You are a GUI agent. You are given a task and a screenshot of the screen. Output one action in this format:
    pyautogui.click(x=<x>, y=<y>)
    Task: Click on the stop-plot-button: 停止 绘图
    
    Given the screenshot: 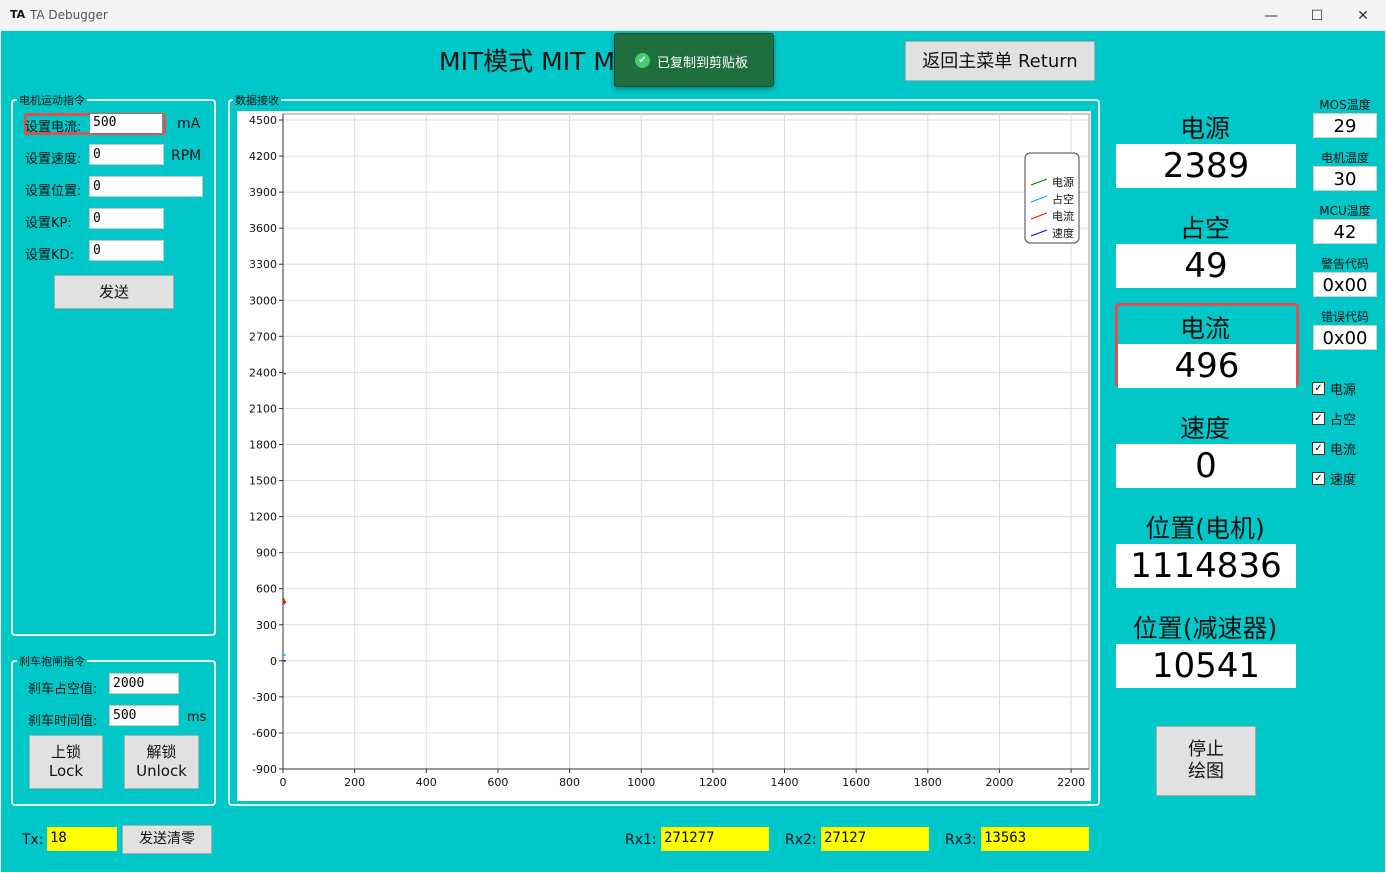 What is the action you would take?
    pyautogui.click(x=1206, y=761)
    